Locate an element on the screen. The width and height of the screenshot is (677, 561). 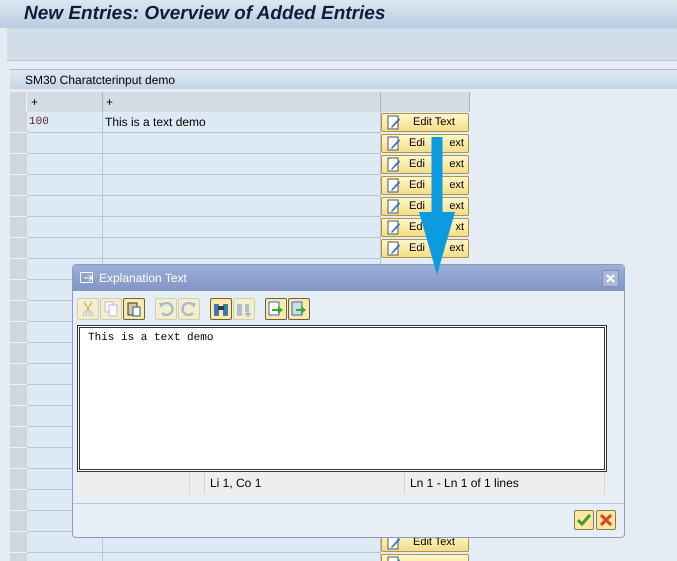
button-label: xt is located at coordinates (459, 228).